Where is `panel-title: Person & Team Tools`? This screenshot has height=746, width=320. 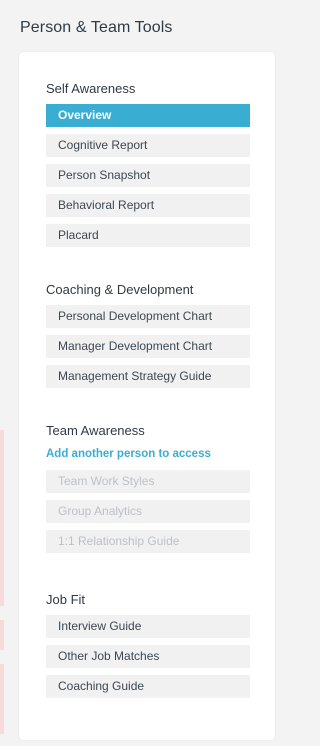 panel-title: Person & Team Tools is located at coordinates (96, 27).